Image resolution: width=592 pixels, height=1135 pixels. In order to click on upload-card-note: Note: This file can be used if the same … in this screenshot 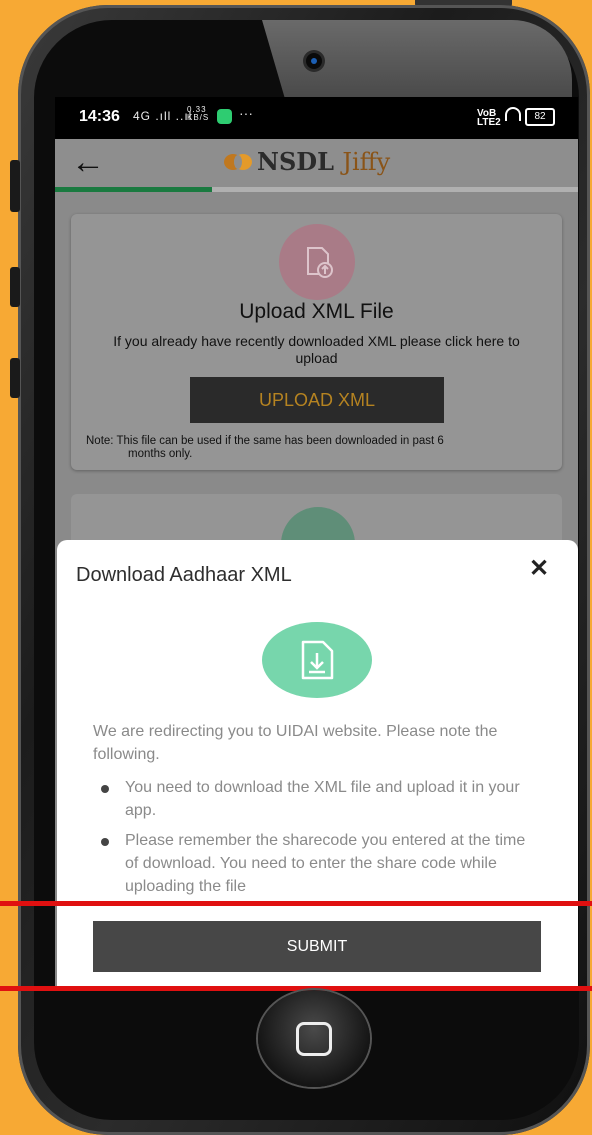, I will do `click(311, 448)`.